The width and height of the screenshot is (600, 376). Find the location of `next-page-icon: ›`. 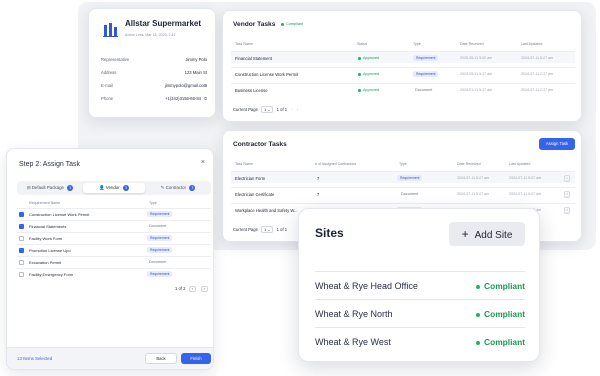

next-page-icon: › is located at coordinates (297, 109).